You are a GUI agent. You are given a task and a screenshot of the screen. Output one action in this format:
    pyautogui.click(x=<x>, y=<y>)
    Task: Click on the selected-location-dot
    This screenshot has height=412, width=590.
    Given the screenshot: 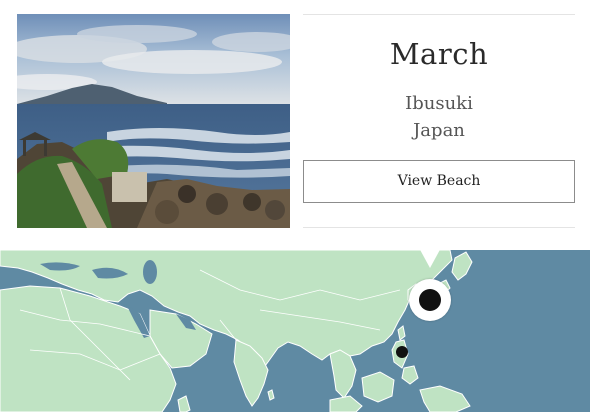 What is the action you would take?
    pyautogui.click(x=430, y=300)
    